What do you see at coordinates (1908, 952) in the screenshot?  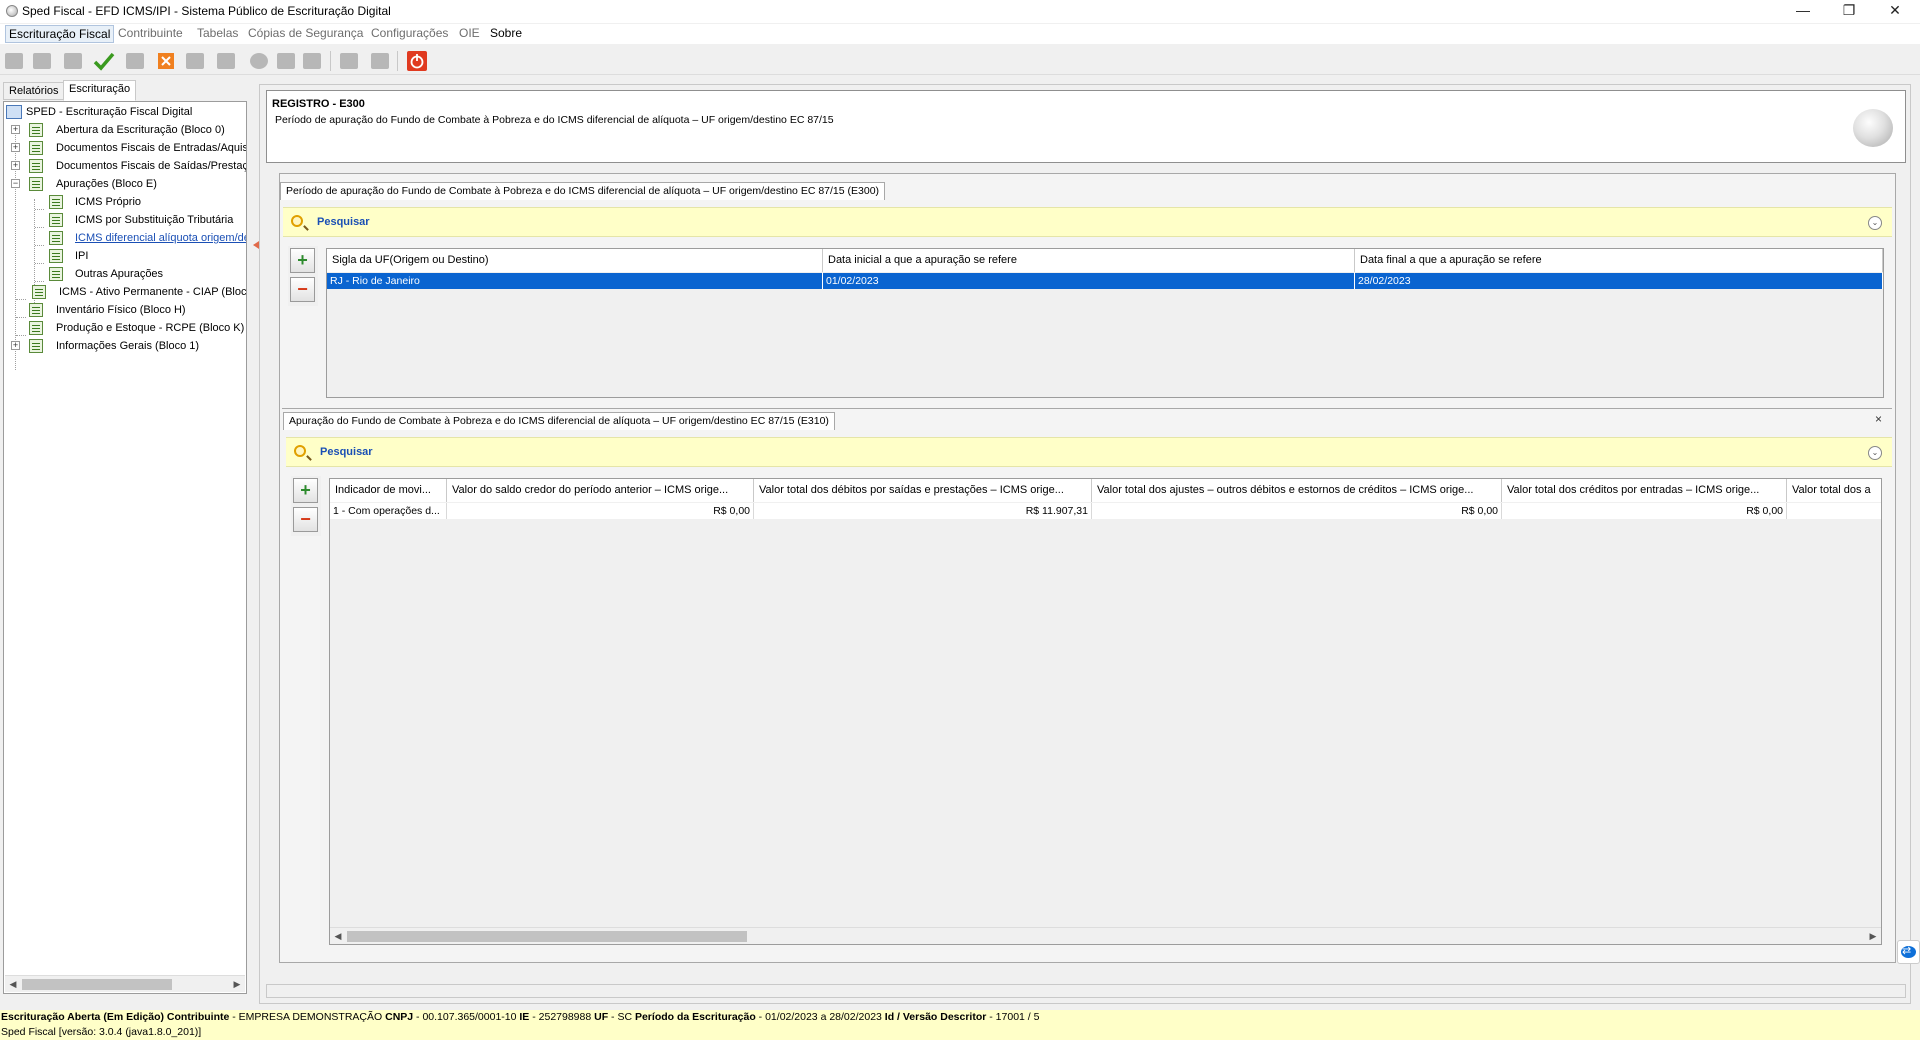 I see `teamviewer-icon` at bounding box center [1908, 952].